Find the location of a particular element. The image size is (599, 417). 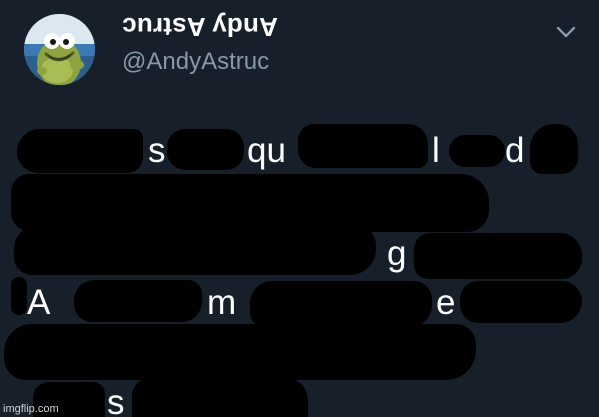

body-fragment: g is located at coordinates (397, 253).